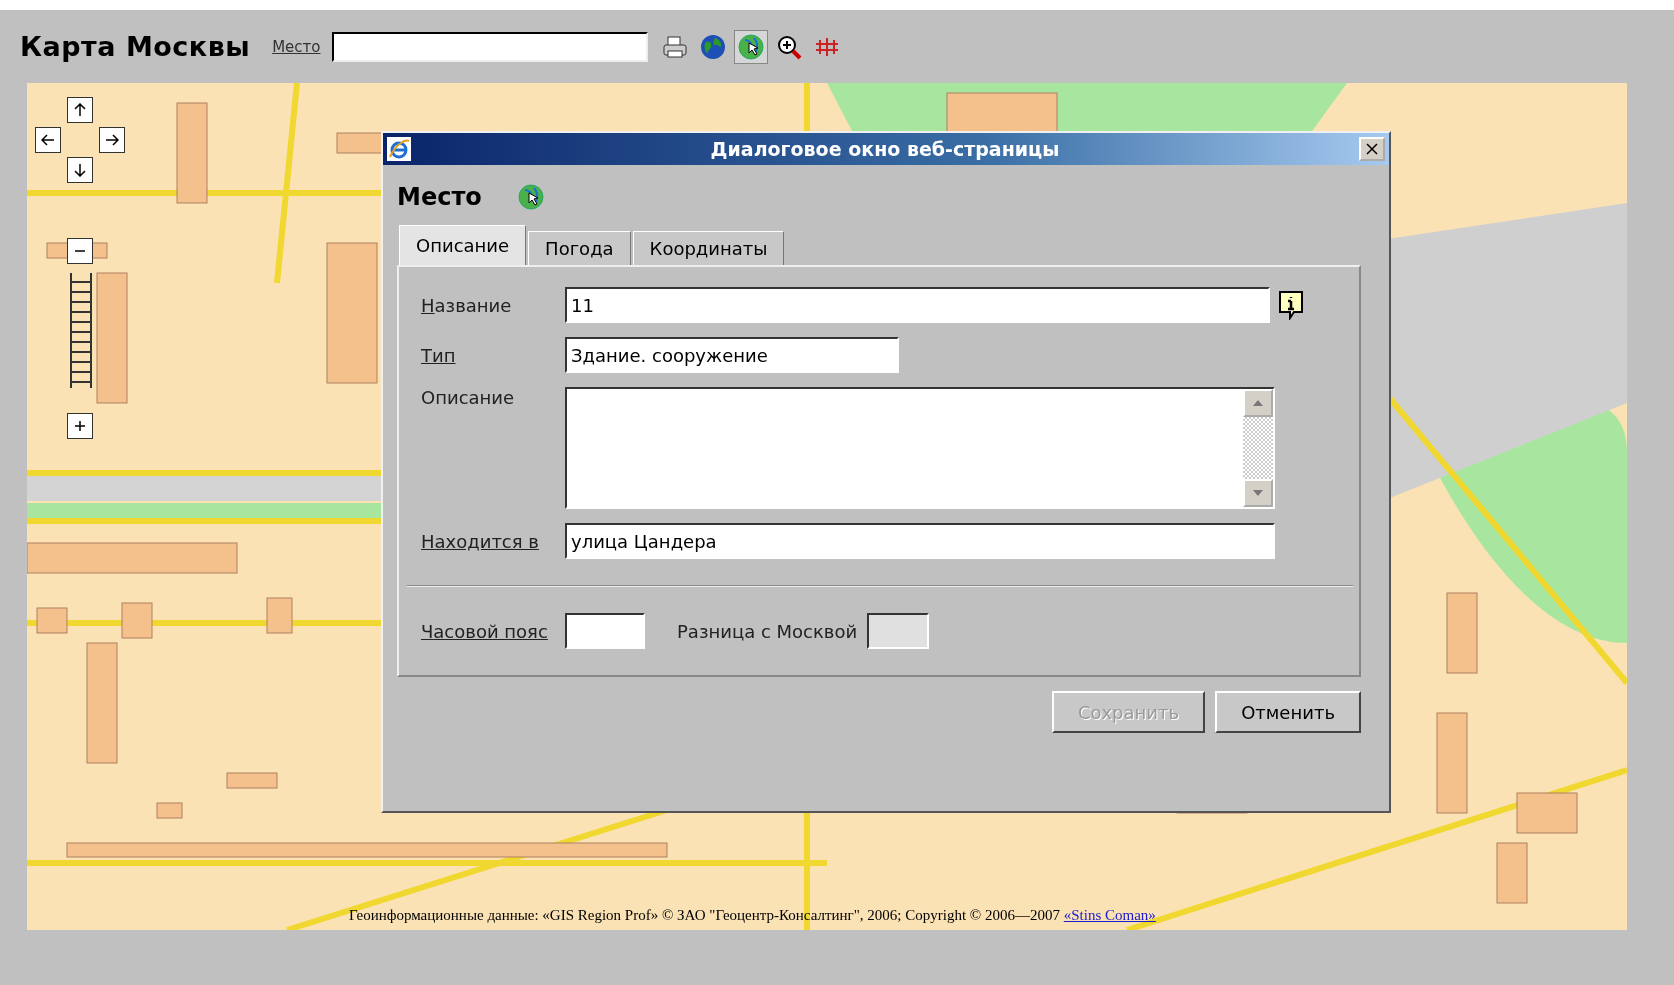  Describe the element at coordinates (439, 355) in the screenshot. I see `field-label: Тип` at that location.